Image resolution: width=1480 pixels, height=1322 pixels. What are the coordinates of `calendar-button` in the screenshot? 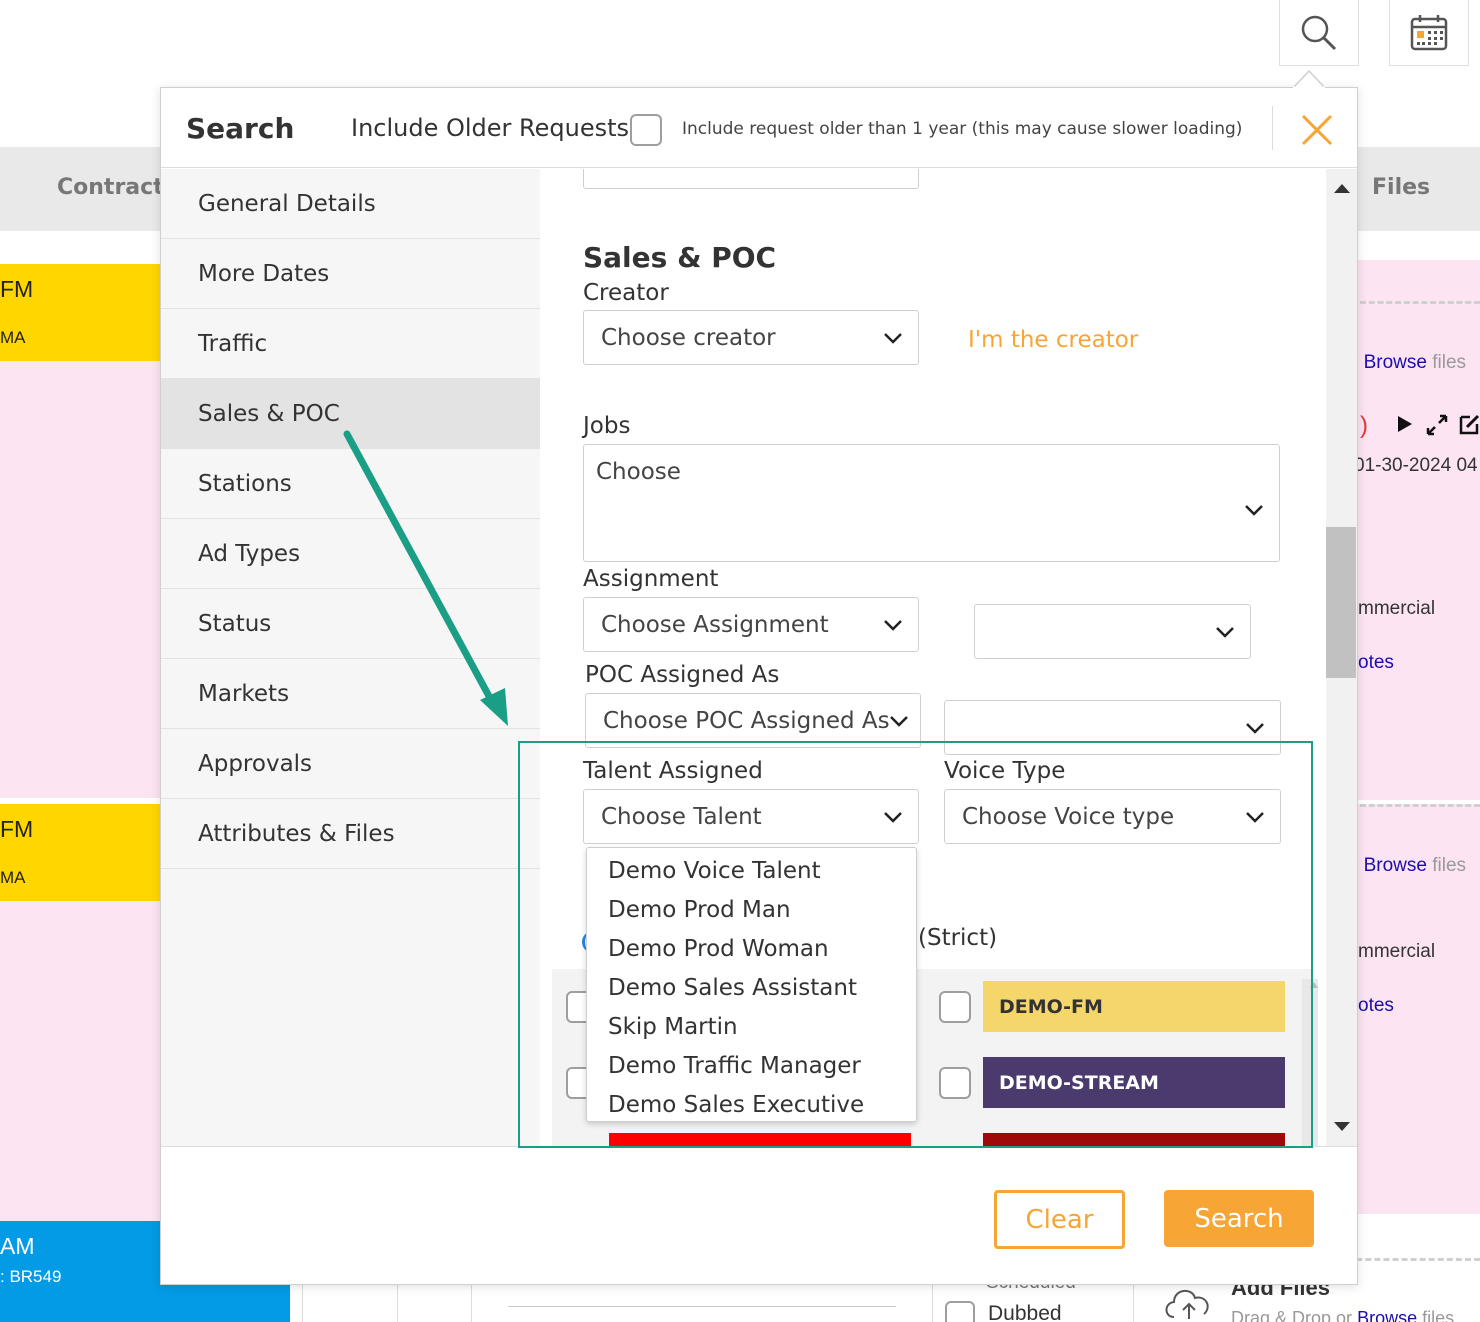 It's located at (1429, 33).